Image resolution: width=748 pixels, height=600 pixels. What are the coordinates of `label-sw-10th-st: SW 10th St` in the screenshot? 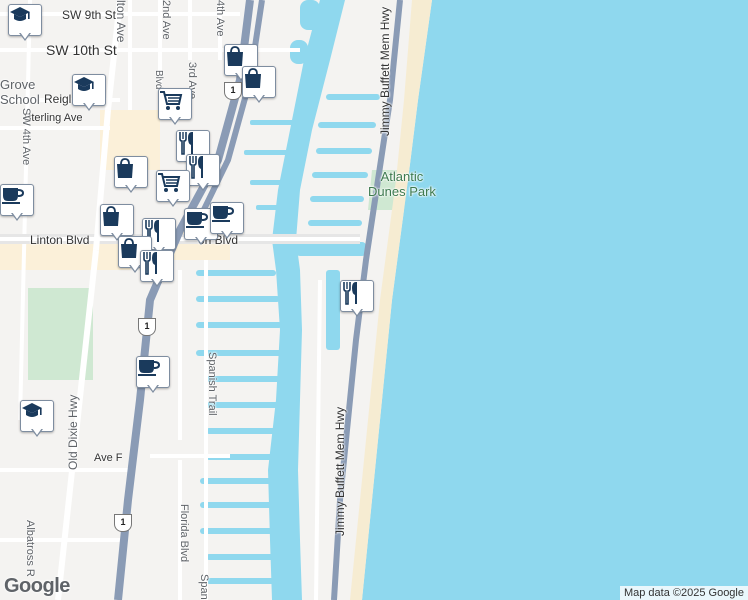 It's located at (81, 50).